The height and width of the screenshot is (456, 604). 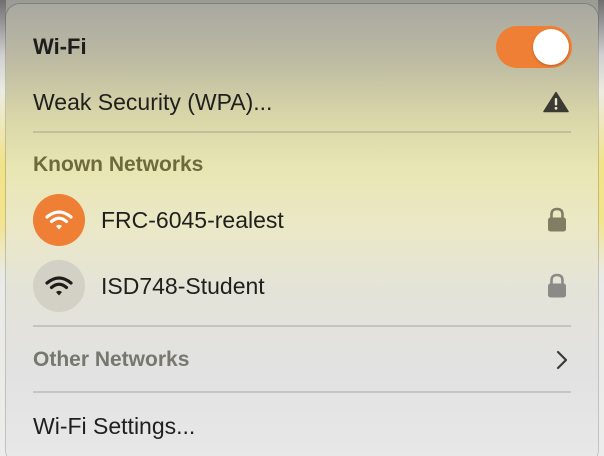 I want to click on known-networks-heading: Known Networks, so click(x=118, y=164).